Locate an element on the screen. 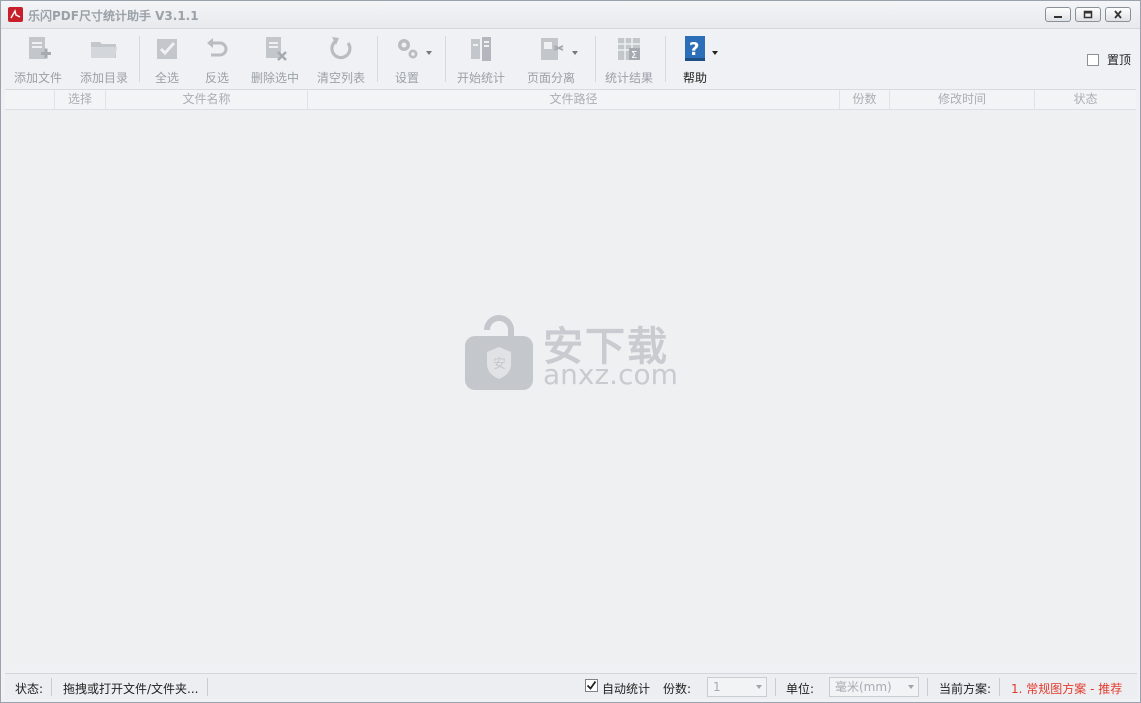 This screenshot has height=703, width=1141. column-header-copies: 份数 is located at coordinates (865, 100).